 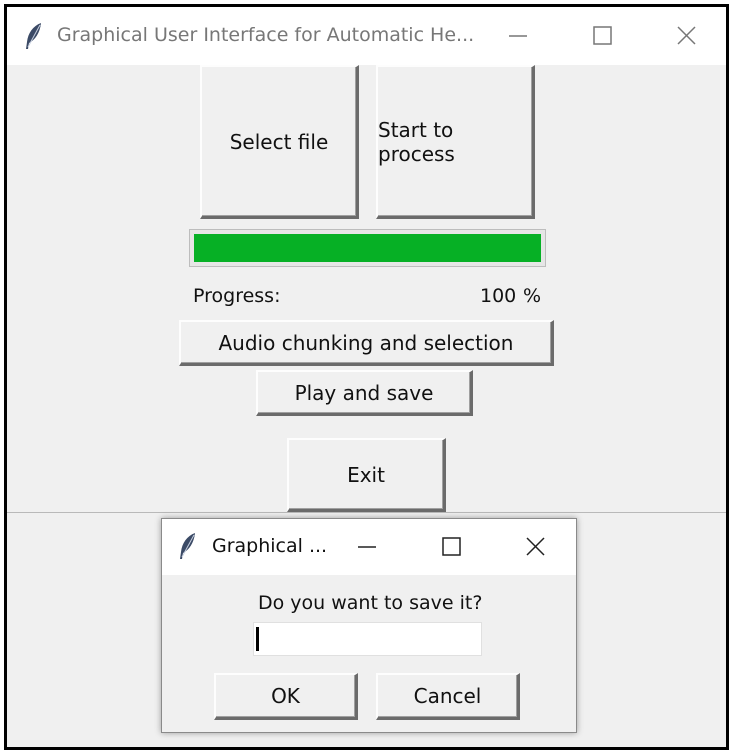 I want to click on save-name-input, so click(x=367, y=639).